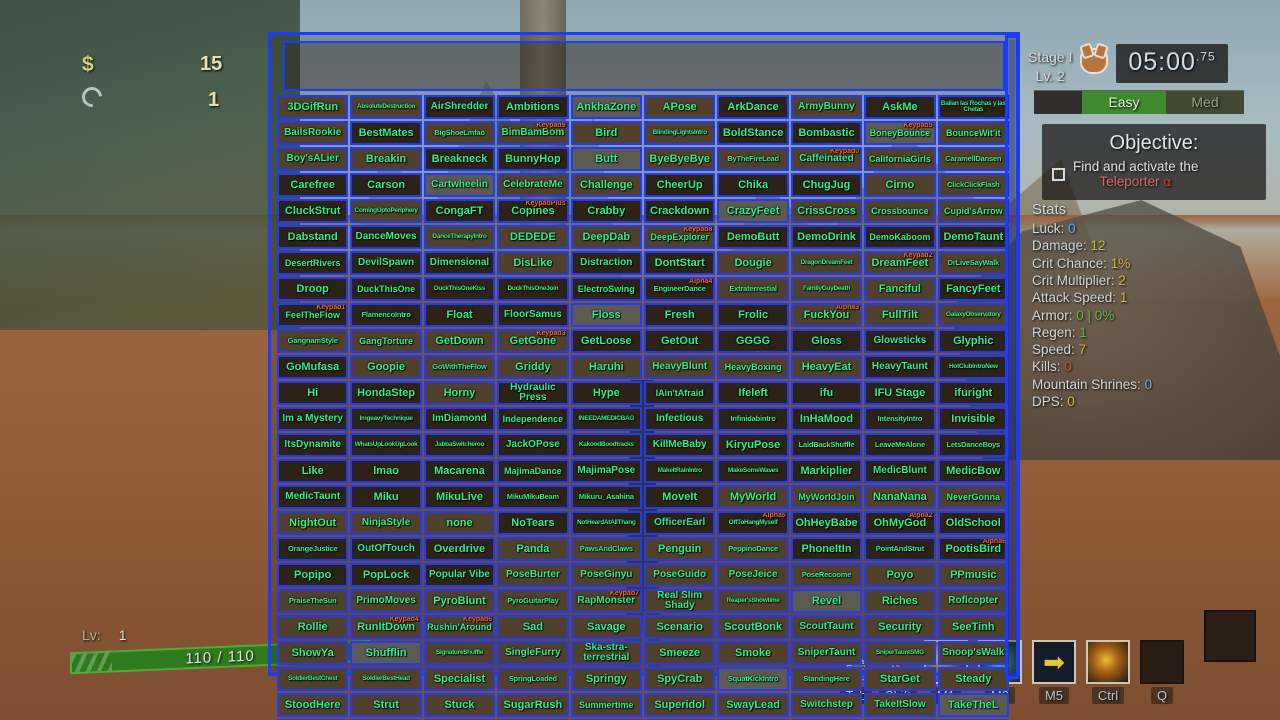 The height and width of the screenshot is (720, 1280). What do you see at coordinates (826, 705) in the screenshot?
I see `emote-button: Switchstep` at bounding box center [826, 705].